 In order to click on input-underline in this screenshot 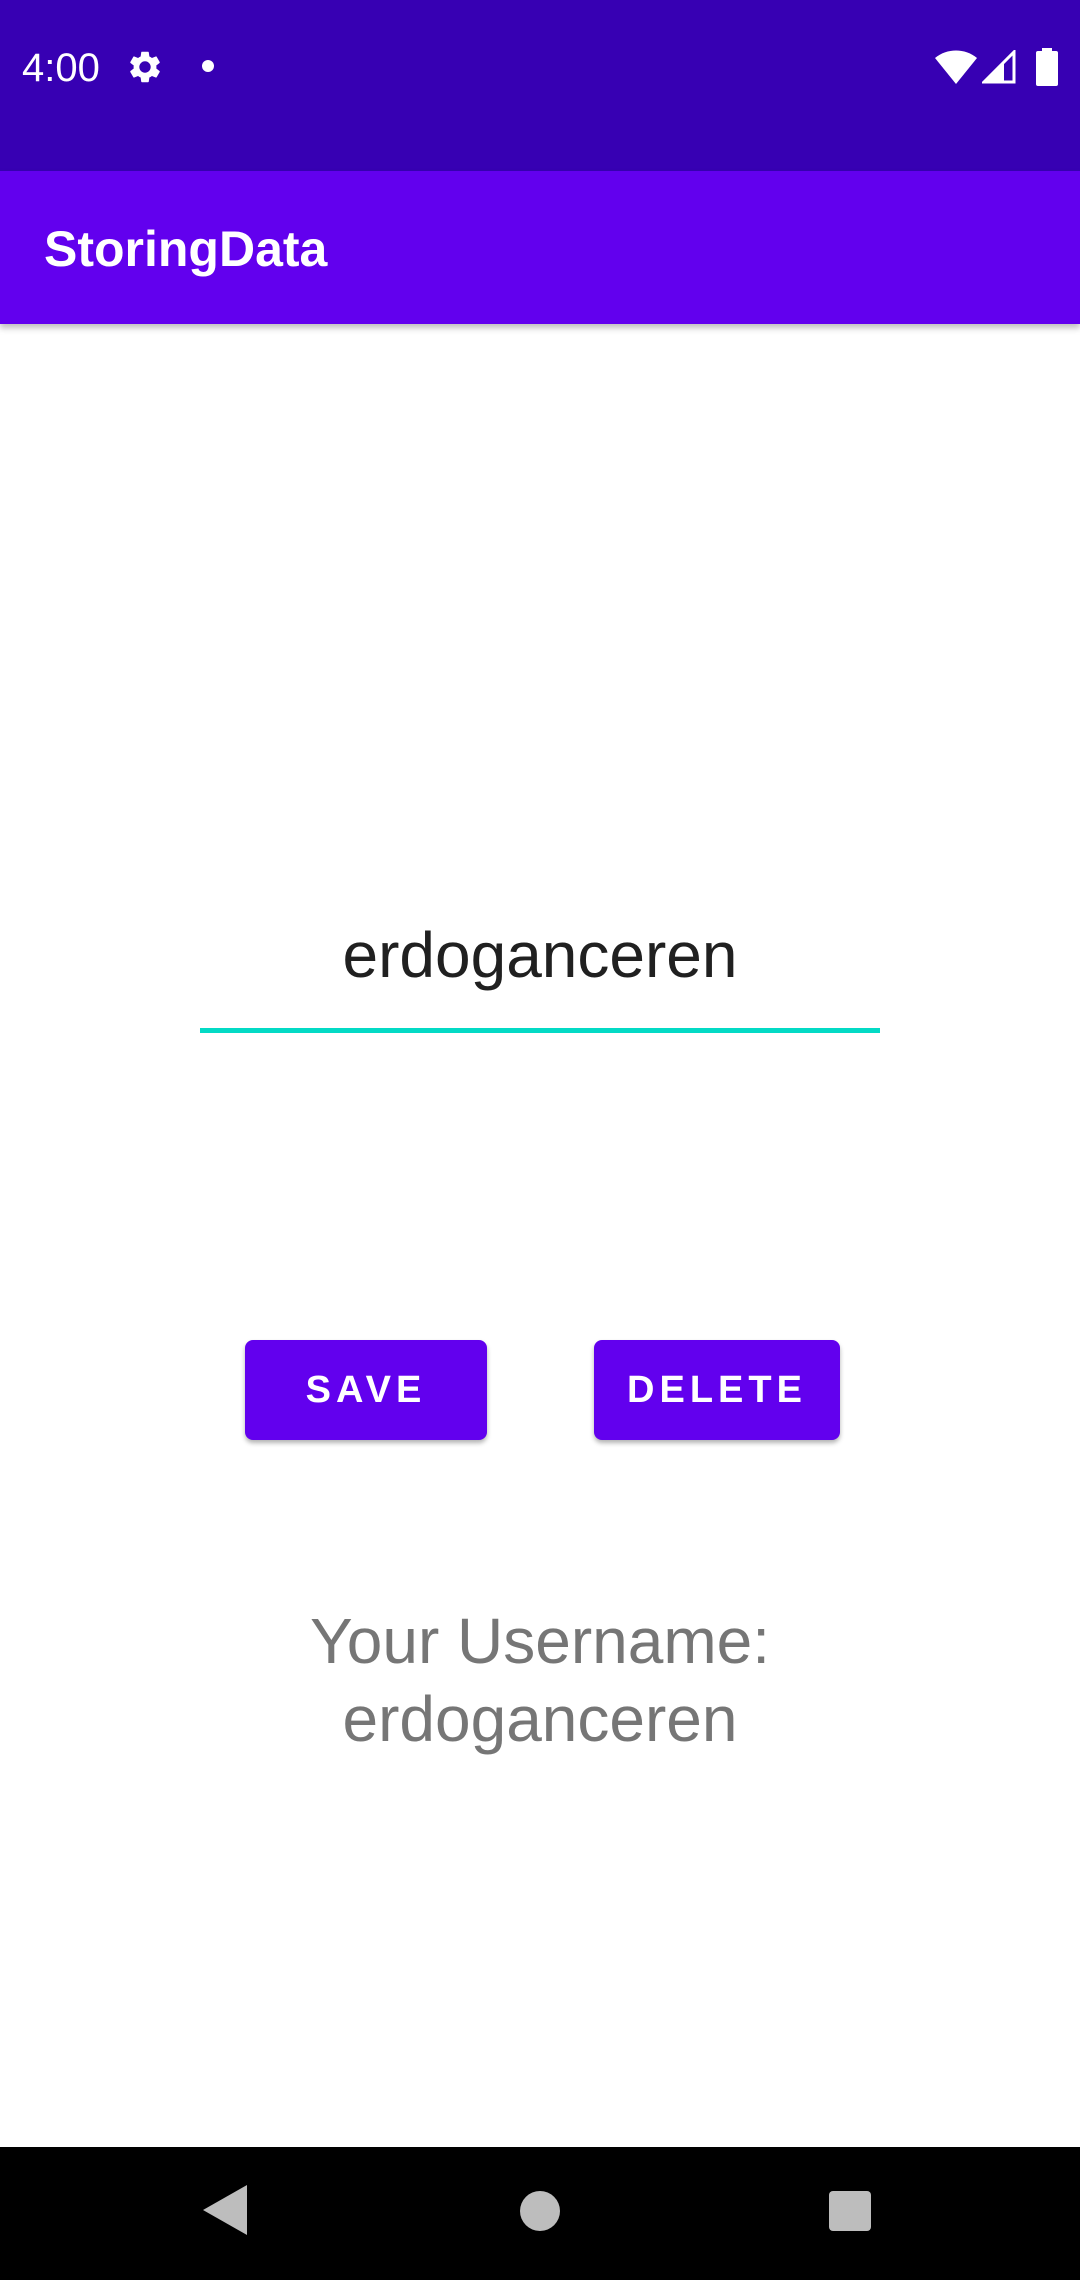, I will do `click(540, 1030)`.